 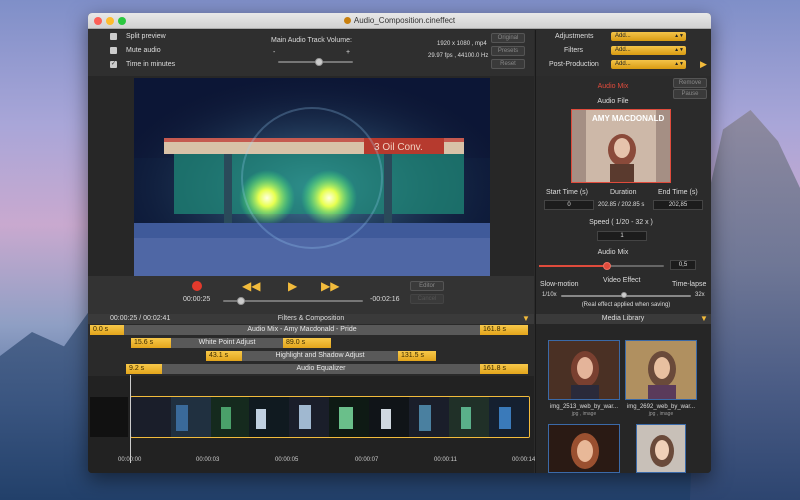 I want to click on split-preview-checkbox, so click(x=113, y=36).